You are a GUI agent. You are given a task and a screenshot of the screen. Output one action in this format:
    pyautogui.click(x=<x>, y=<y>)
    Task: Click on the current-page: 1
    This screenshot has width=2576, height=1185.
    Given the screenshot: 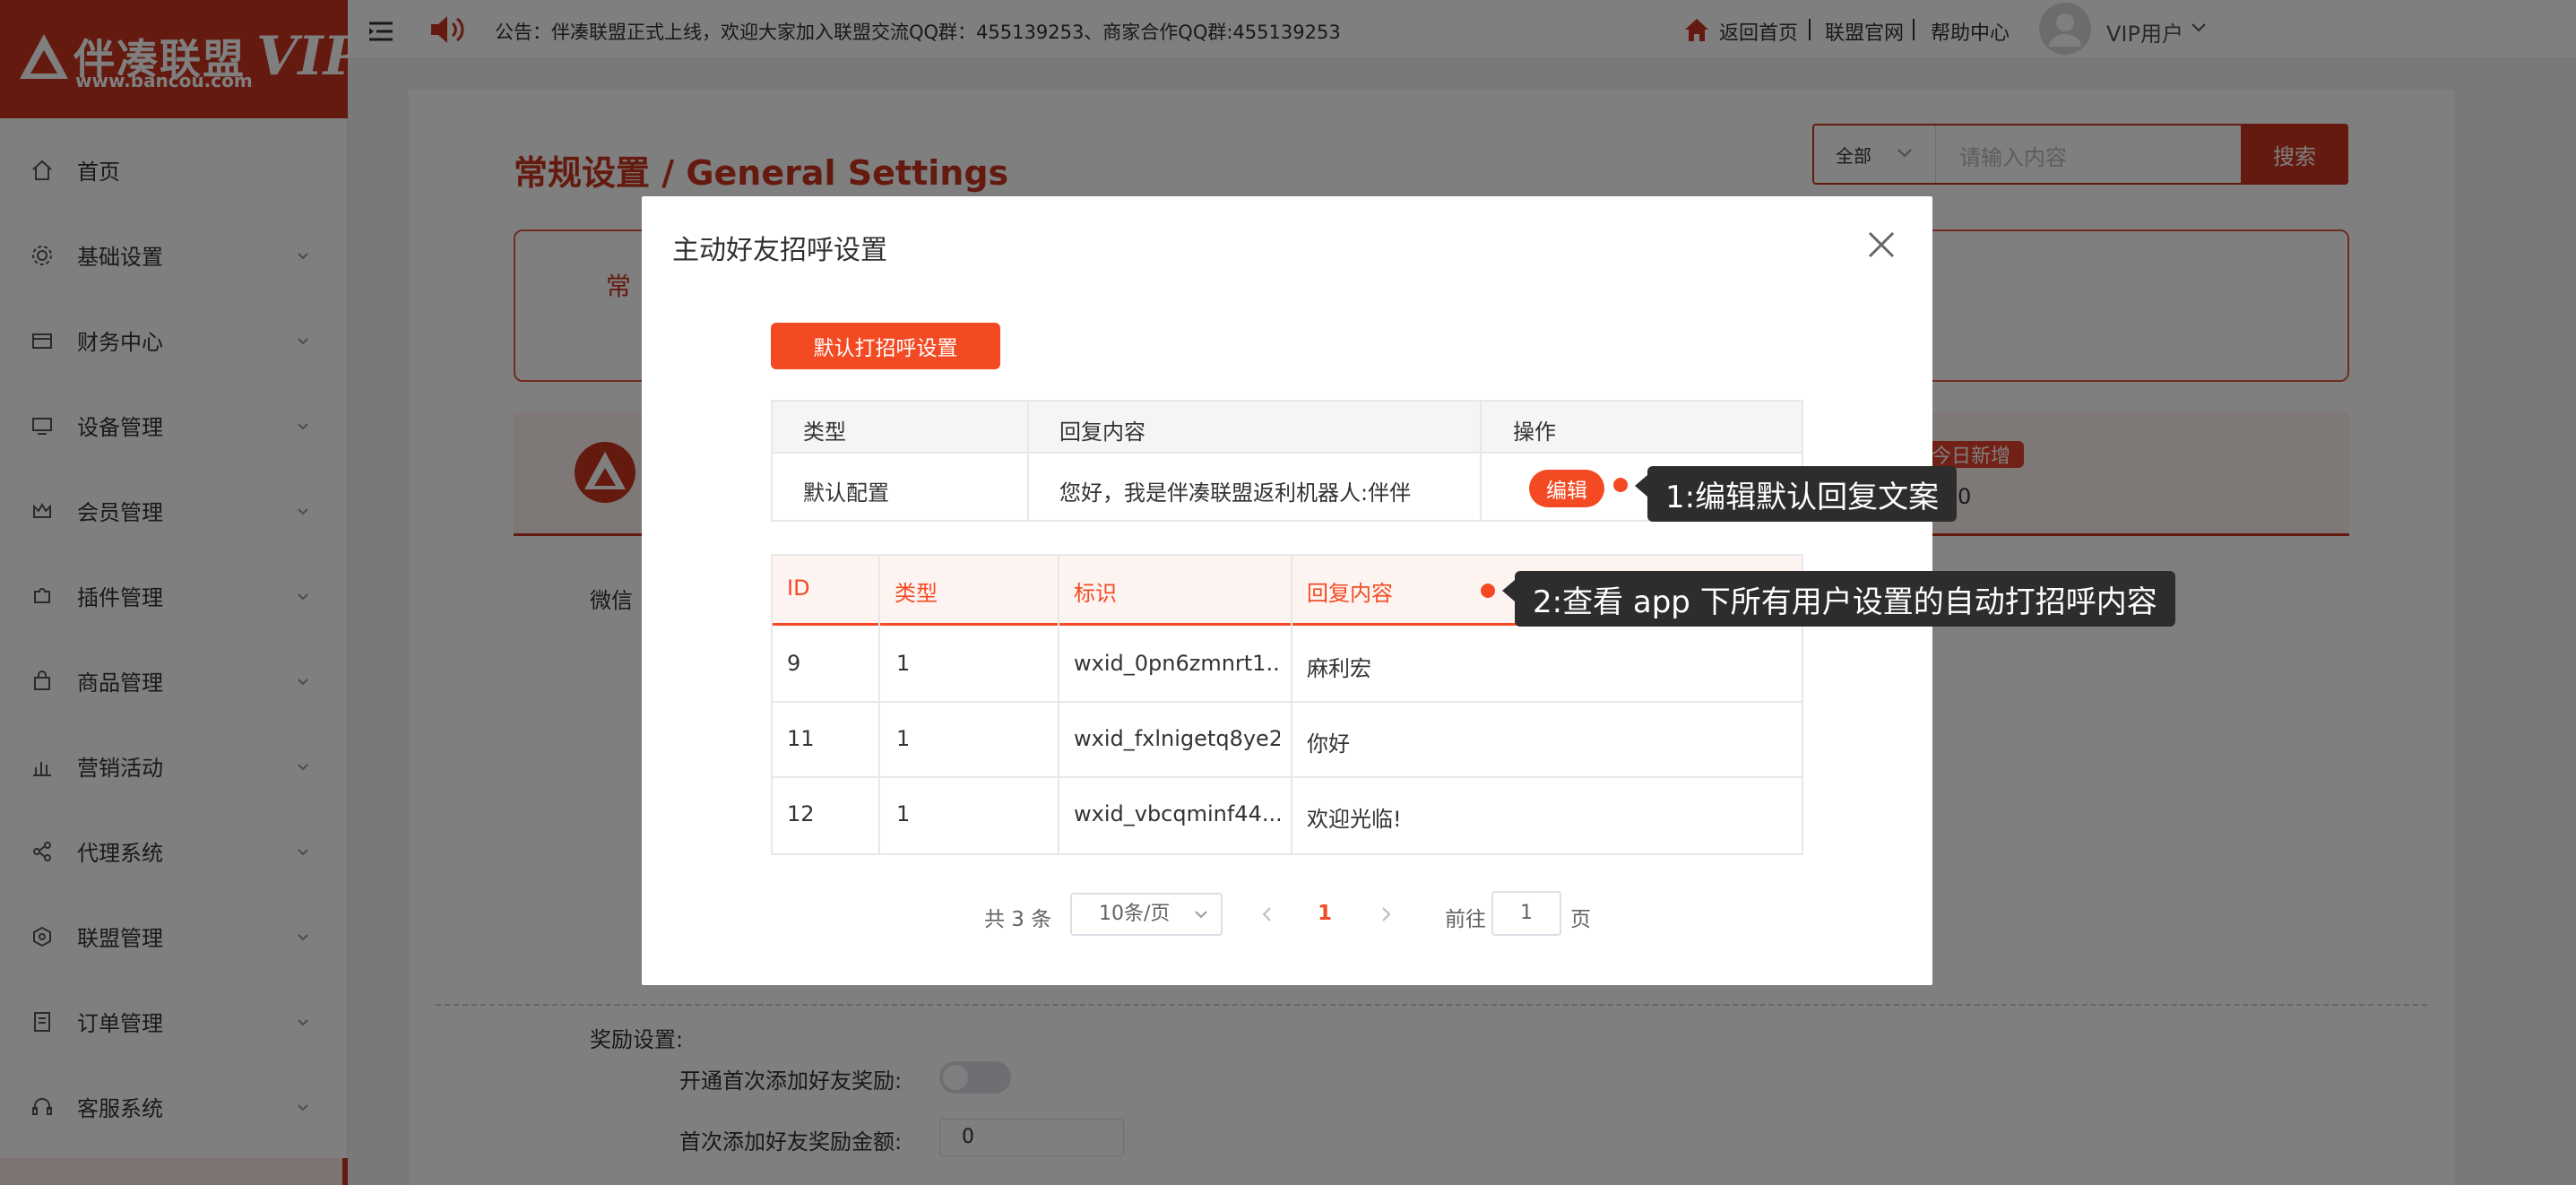 What is the action you would take?
    pyautogui.click(x=1325, y=914)
    